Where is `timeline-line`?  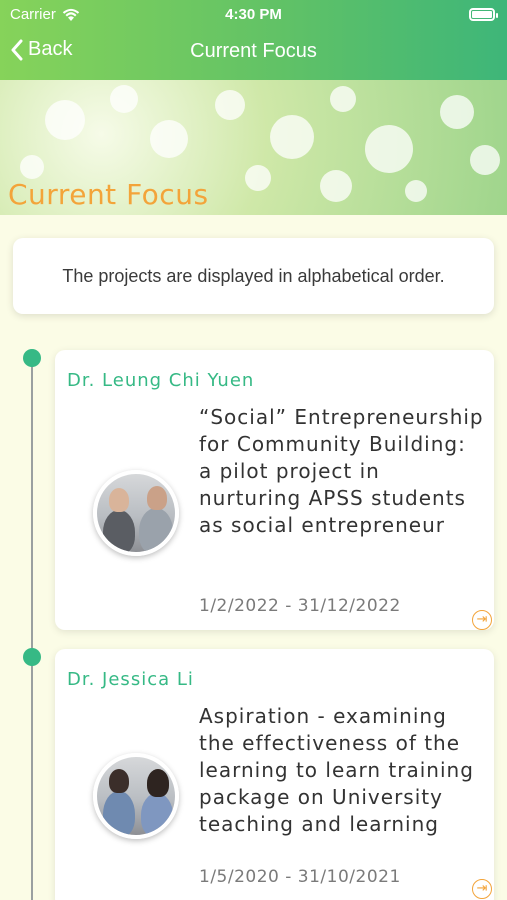 timeline-line is located at coordinates (32, 629).